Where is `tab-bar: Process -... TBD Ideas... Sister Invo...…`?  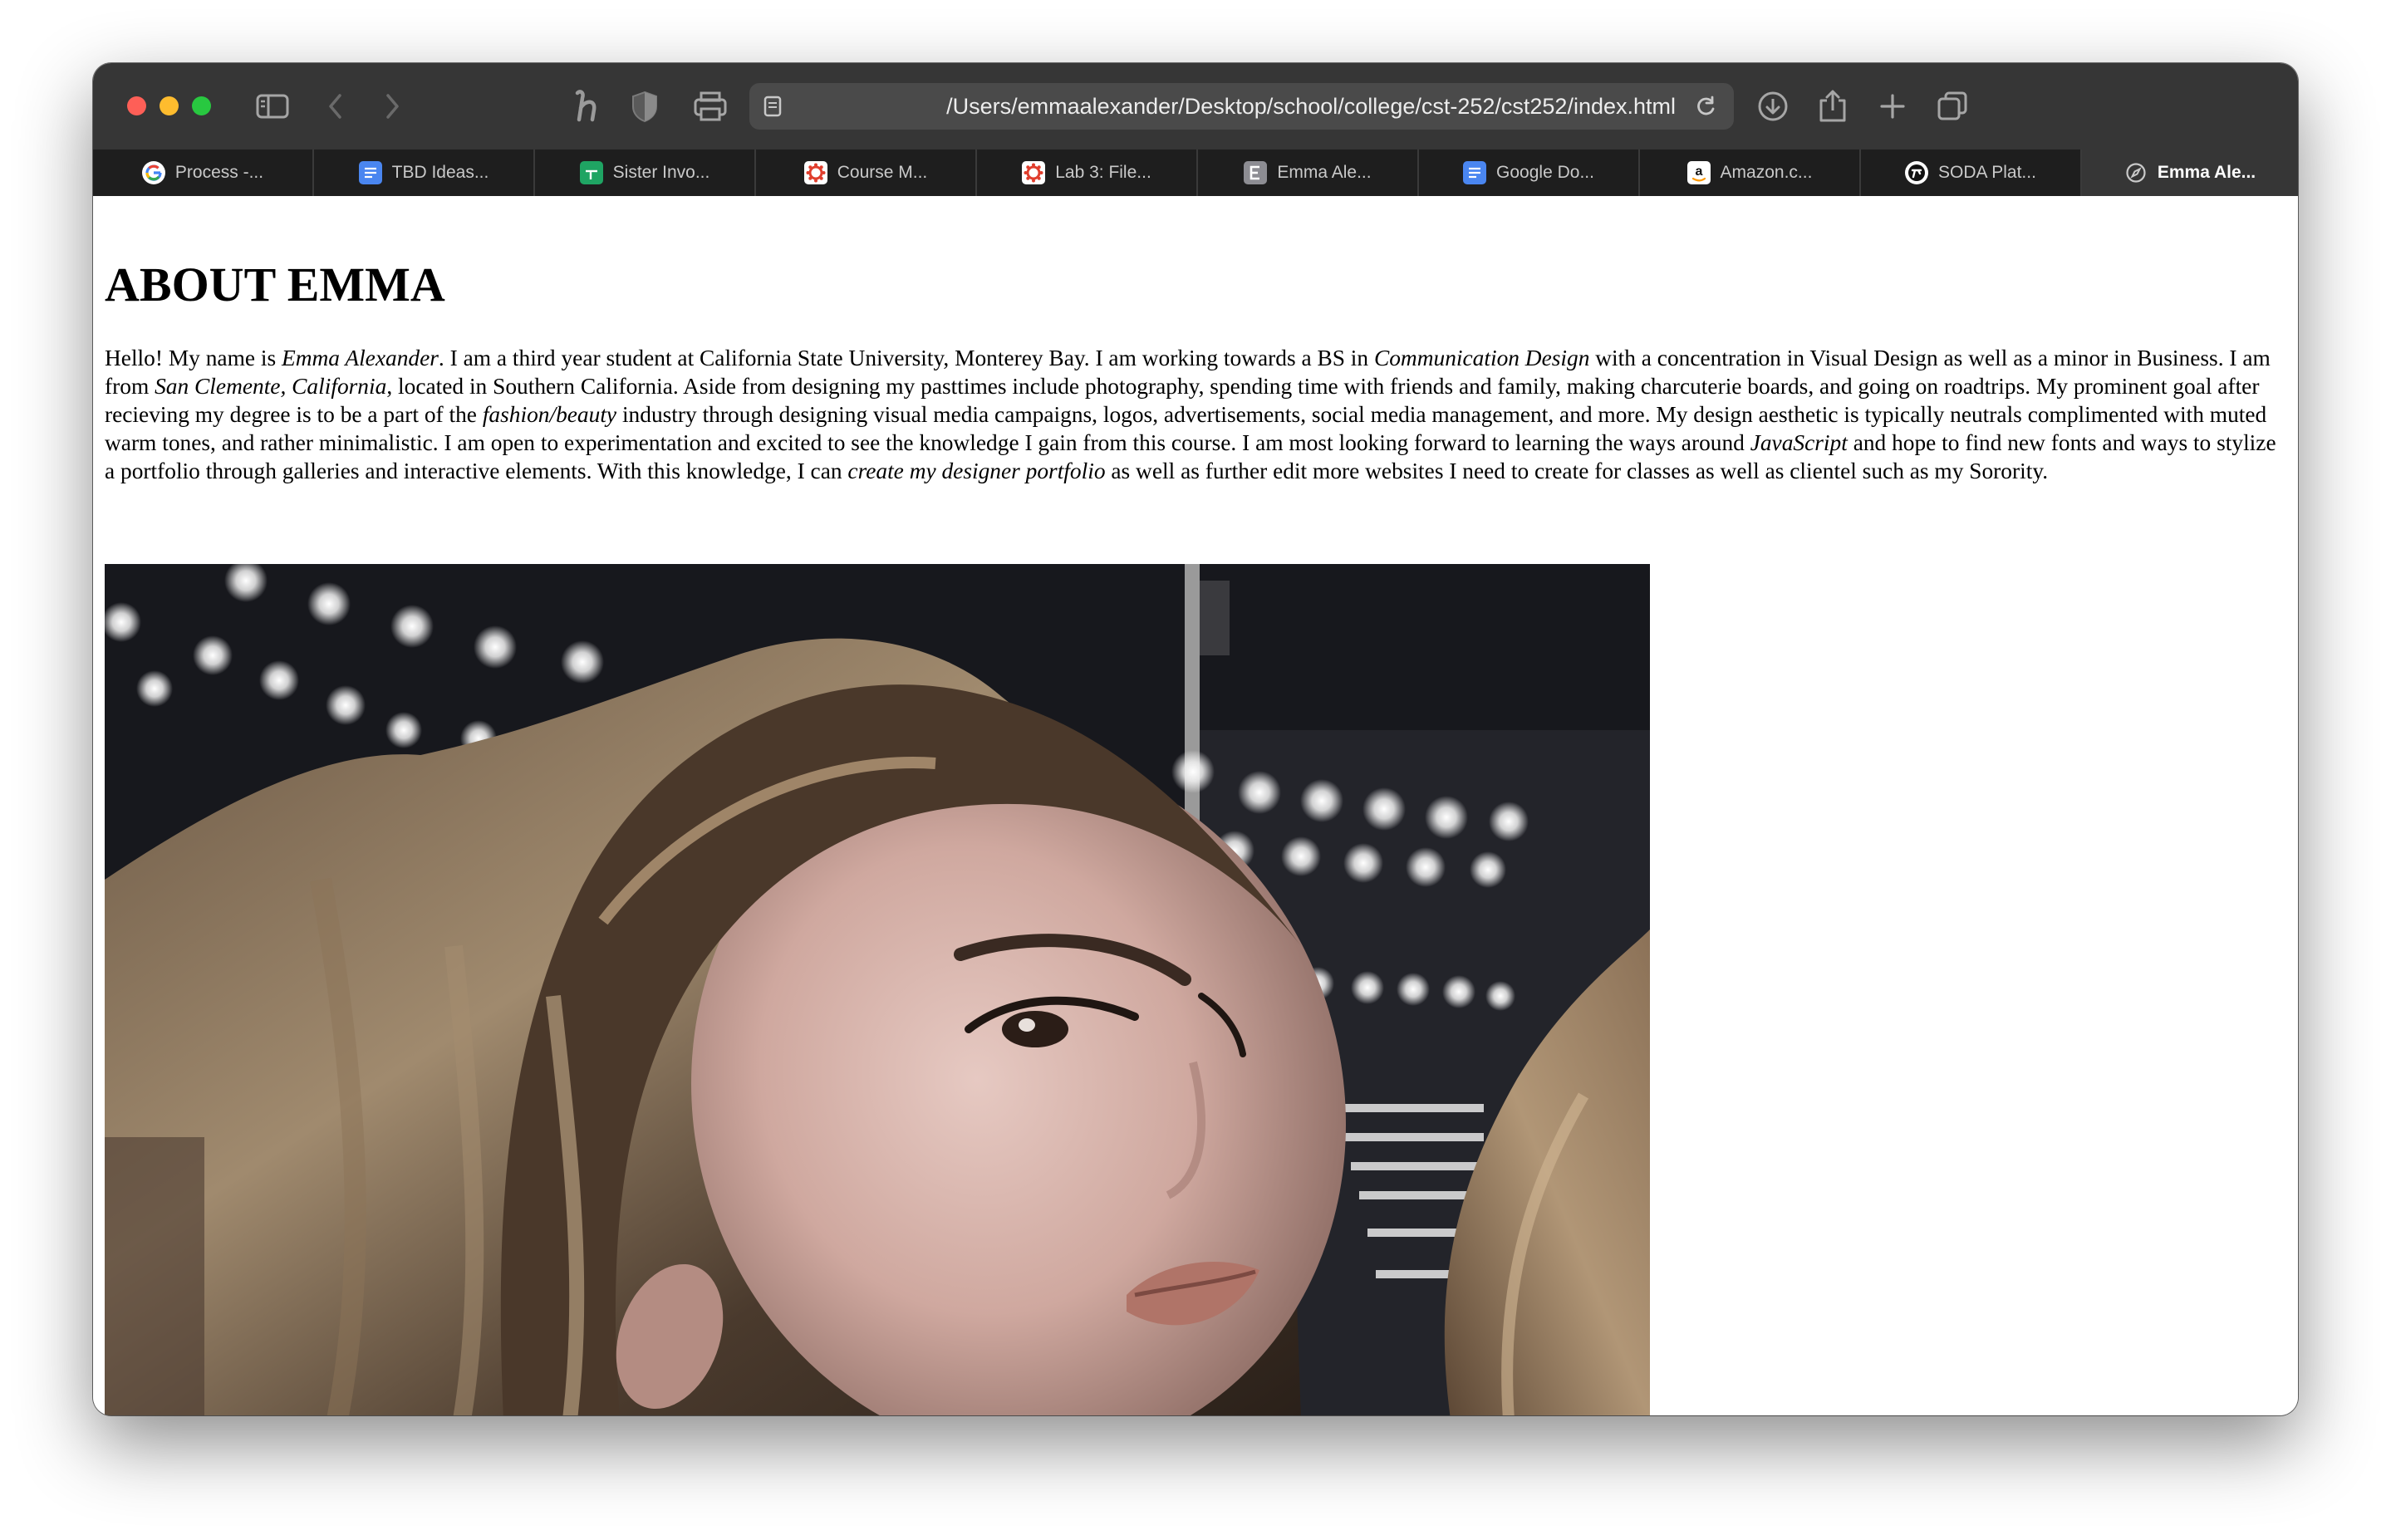 tab-bar: Process -... TBD Ideas... Sister Invo...… is located at coordinates (1195, 173).